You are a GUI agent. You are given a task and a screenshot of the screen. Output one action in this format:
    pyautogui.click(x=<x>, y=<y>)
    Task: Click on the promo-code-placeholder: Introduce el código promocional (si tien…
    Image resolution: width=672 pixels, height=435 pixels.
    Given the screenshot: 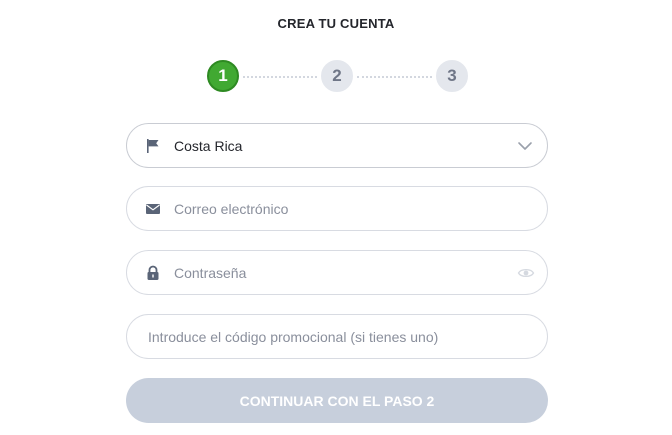 What is the action you would take?
    pyautogui.click(x=293, y=336)
    